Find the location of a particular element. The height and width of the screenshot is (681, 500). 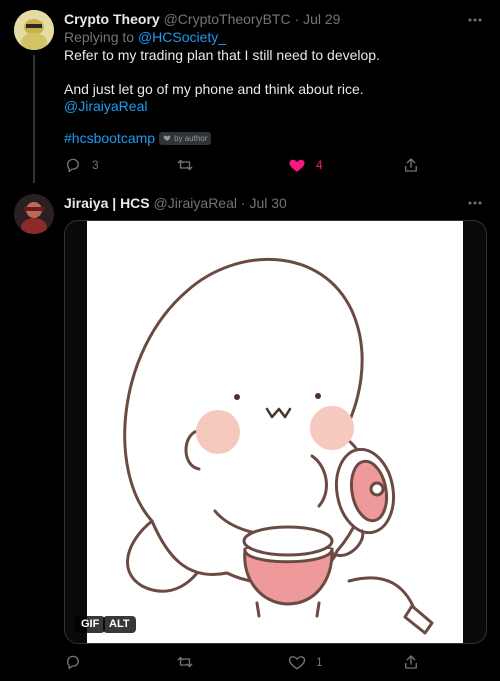

alt-badge: ALT is located at coordinates (119, 624).